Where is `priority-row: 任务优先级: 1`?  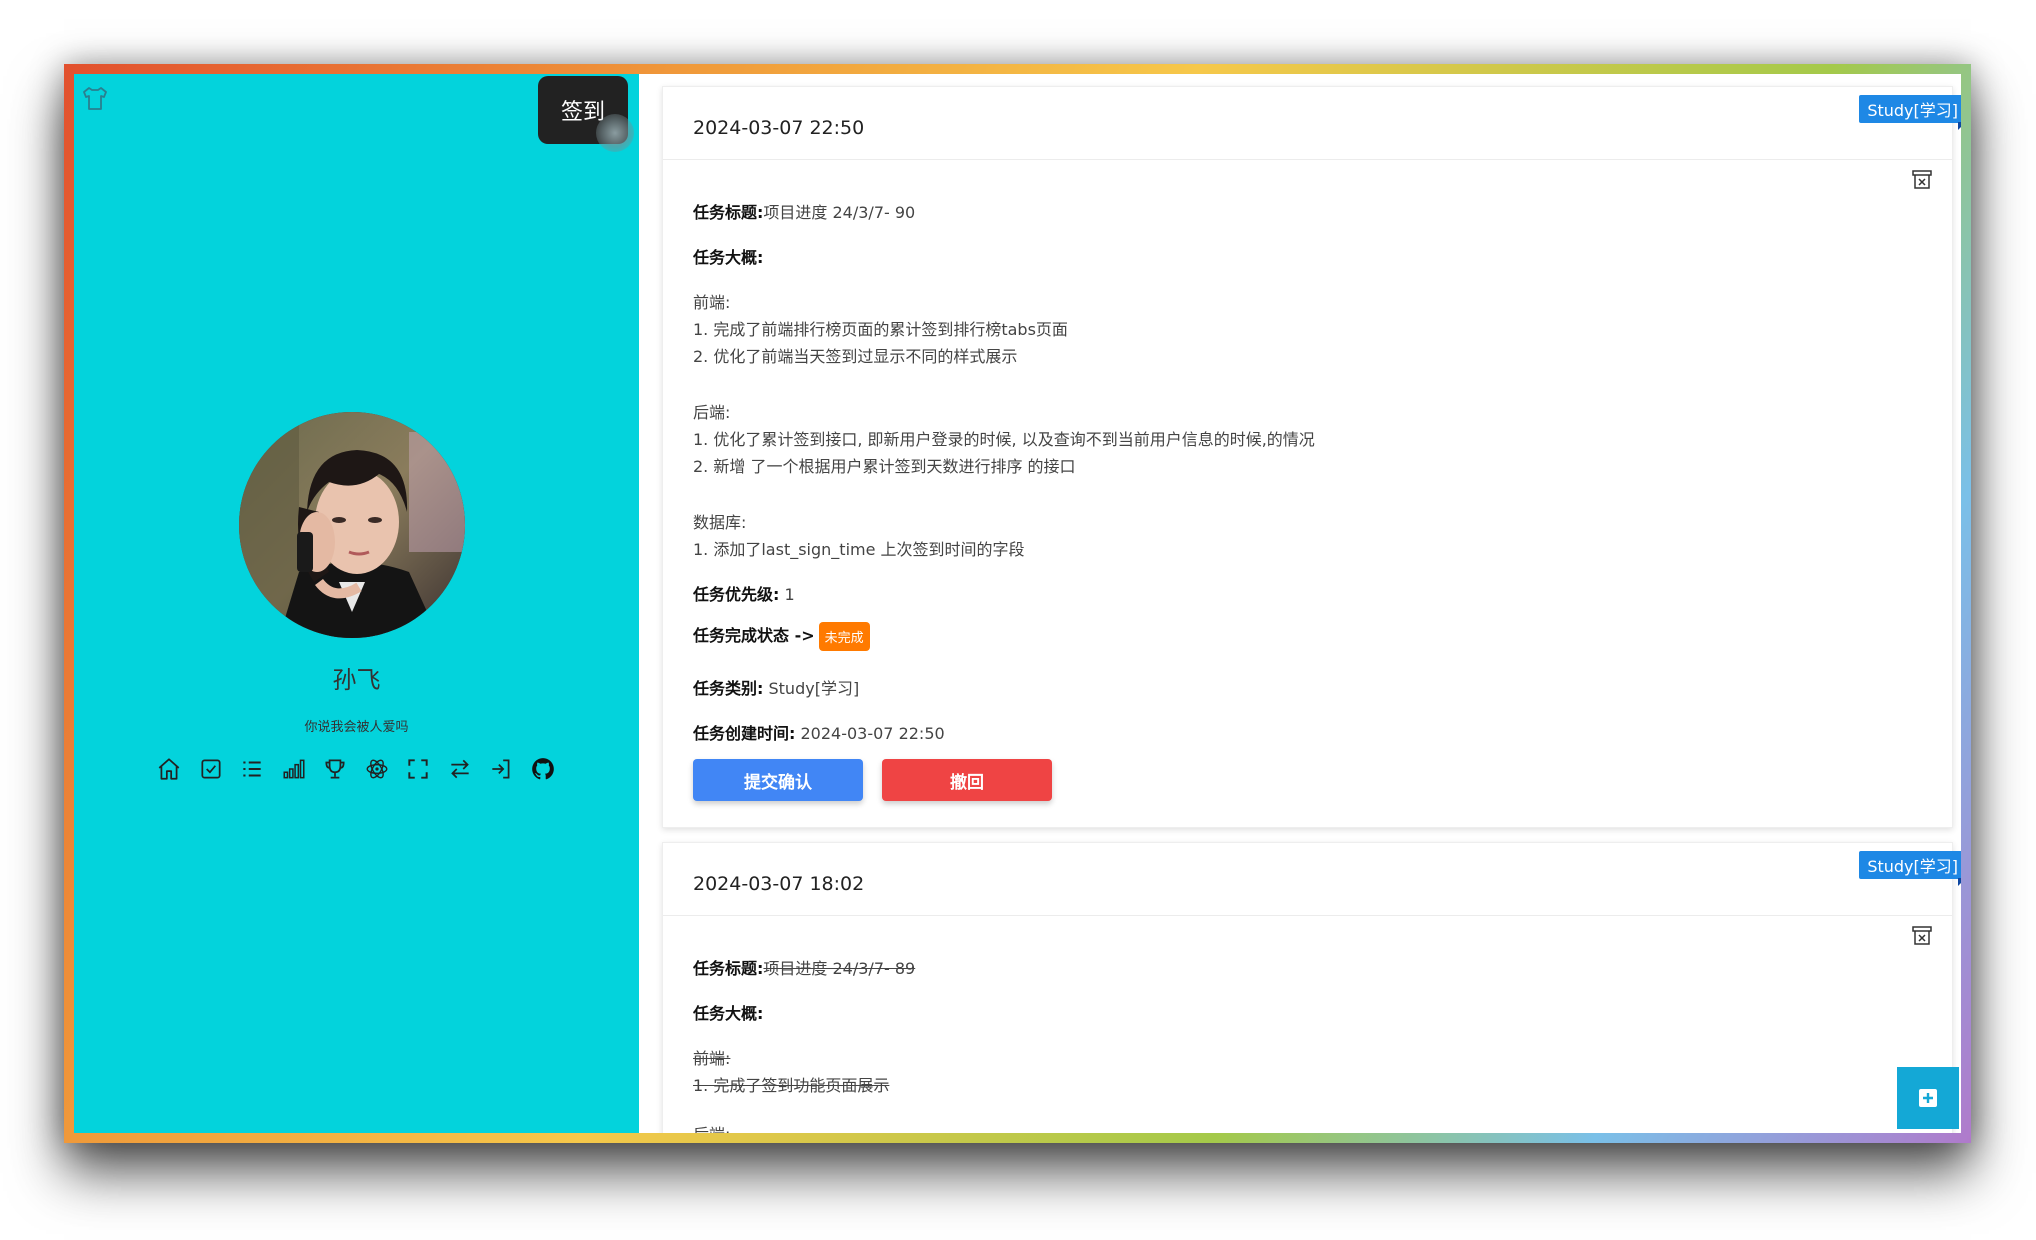 priority-row: 任务优先级: 1 is located at coordinates (744, 593).